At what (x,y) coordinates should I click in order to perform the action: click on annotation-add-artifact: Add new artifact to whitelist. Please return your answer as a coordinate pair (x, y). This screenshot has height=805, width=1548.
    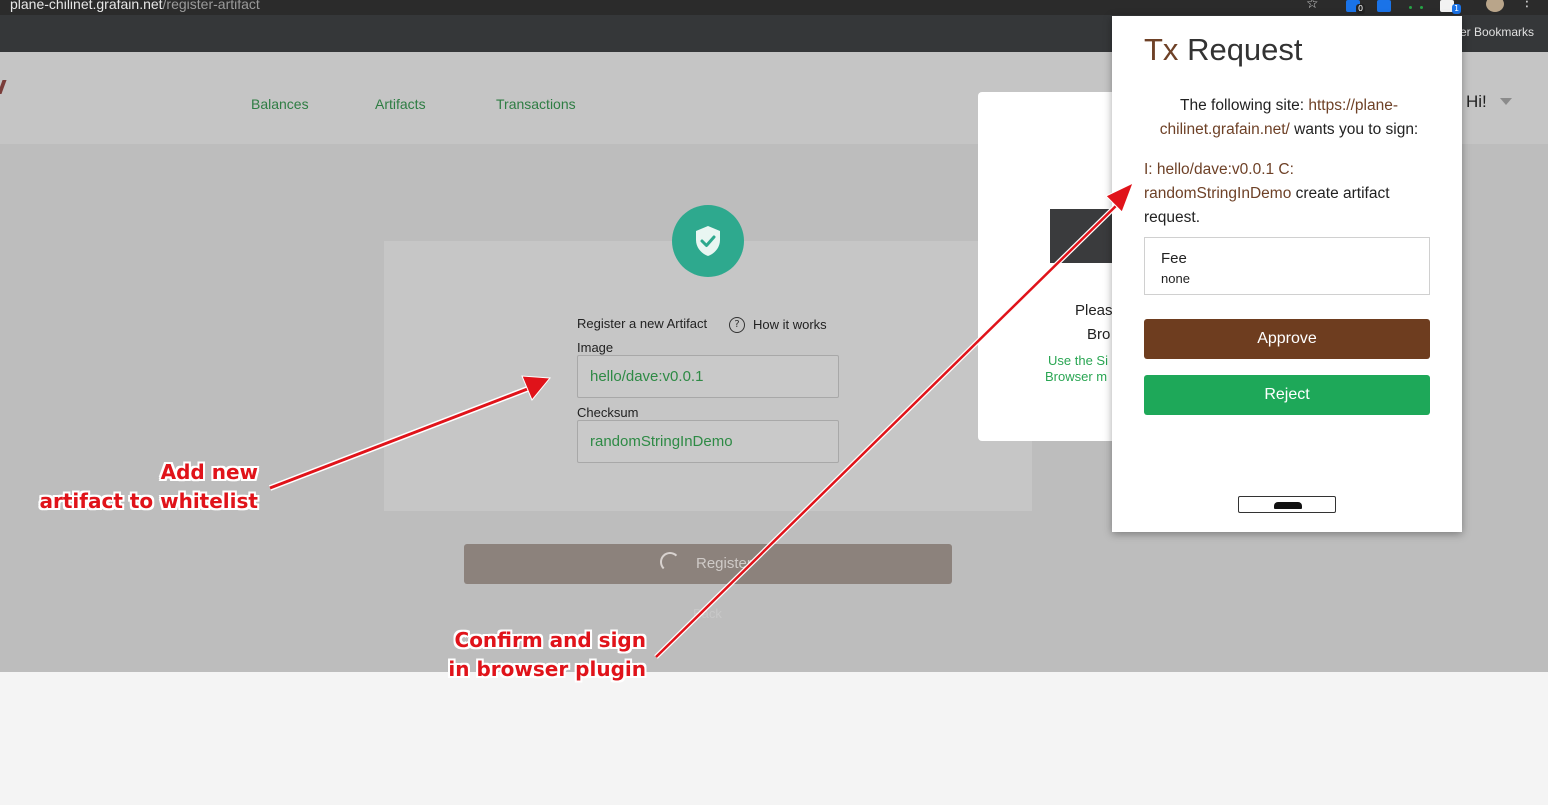
    Looking at the image, I should click on (149, 487).